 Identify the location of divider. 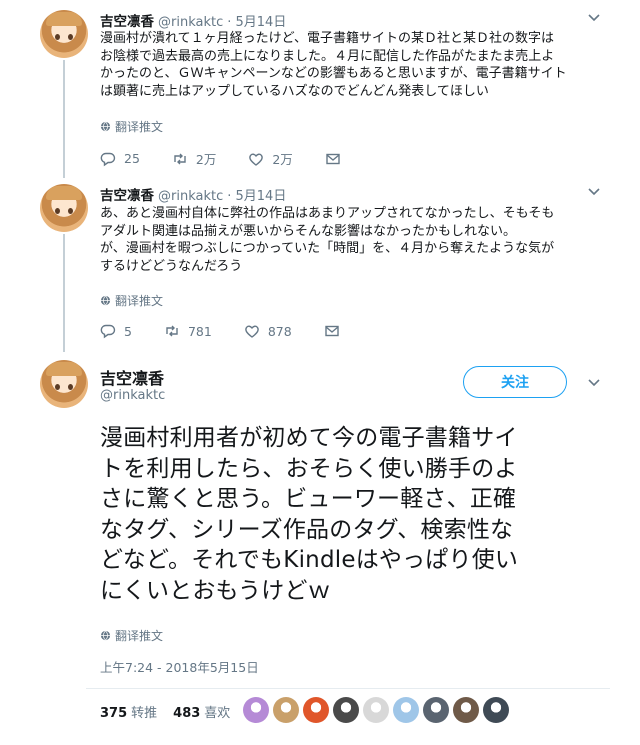
(348, 688).